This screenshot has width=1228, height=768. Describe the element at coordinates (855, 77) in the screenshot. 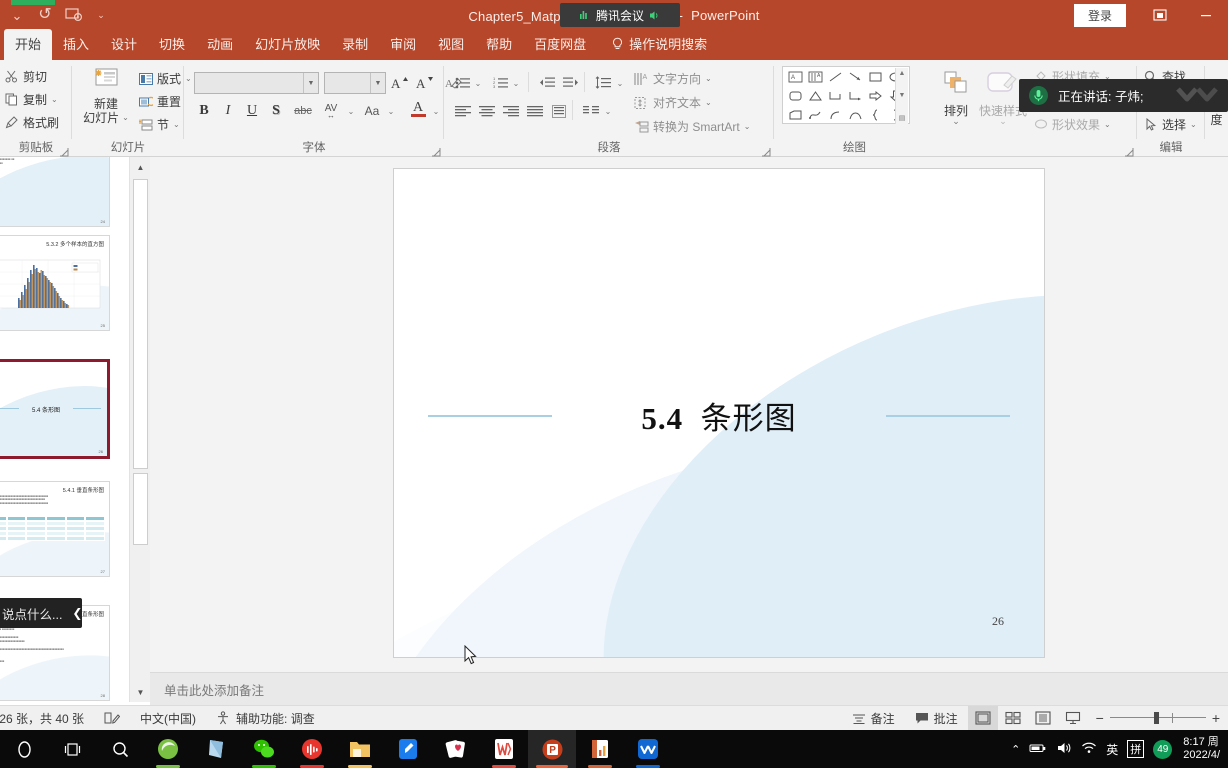

I see `arrow-shape-icon` at that location.